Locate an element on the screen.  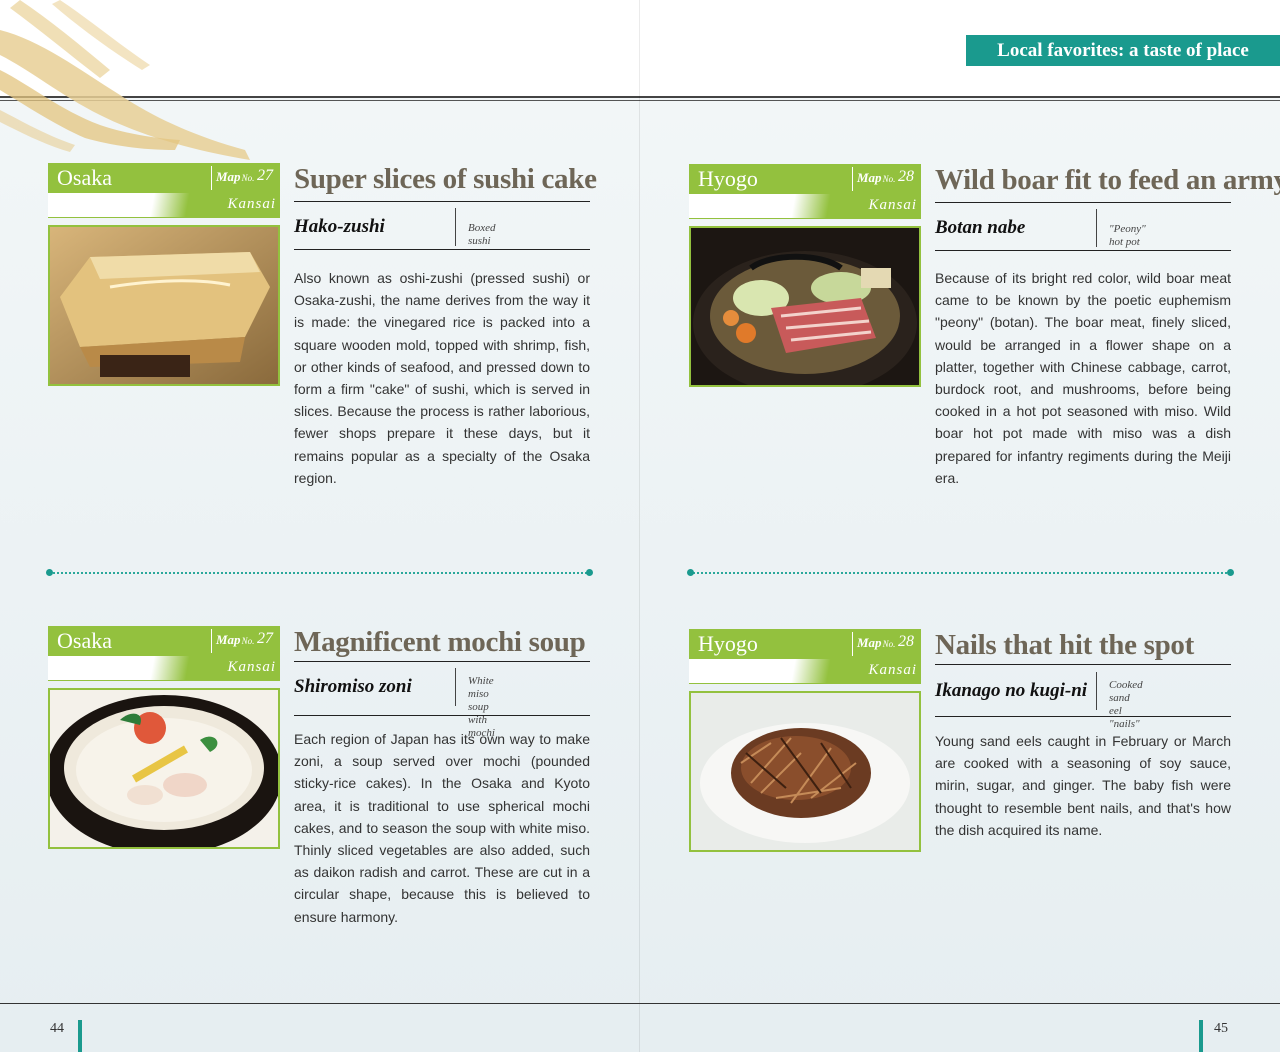
boar-hot-pot-photo is located at coordinates (805, 306).